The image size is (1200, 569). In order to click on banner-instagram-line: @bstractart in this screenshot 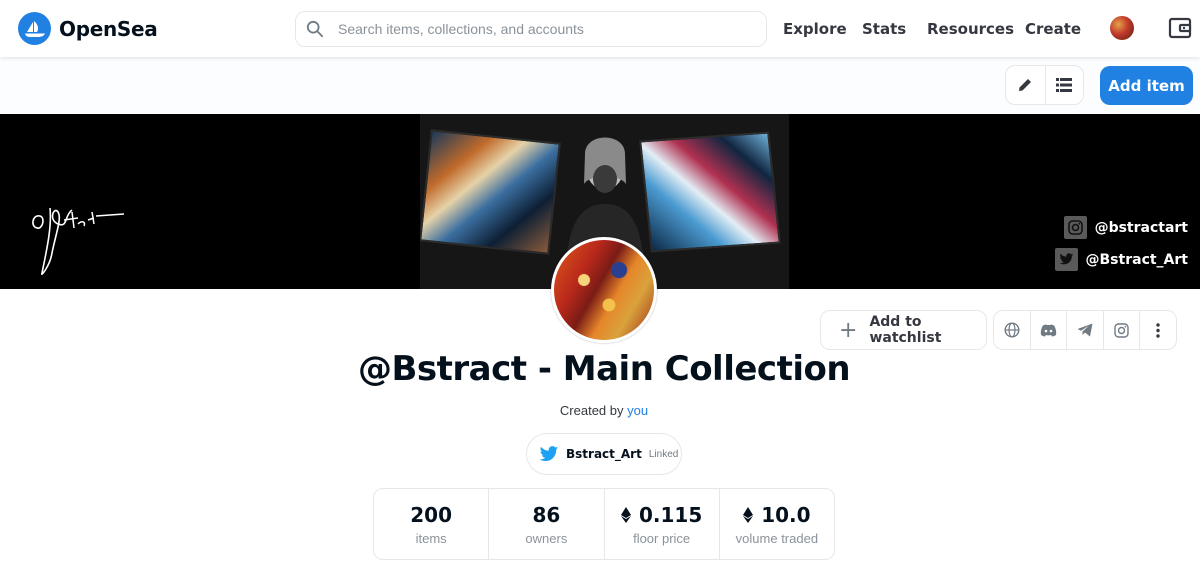, I will do `click(1125, 227)`.